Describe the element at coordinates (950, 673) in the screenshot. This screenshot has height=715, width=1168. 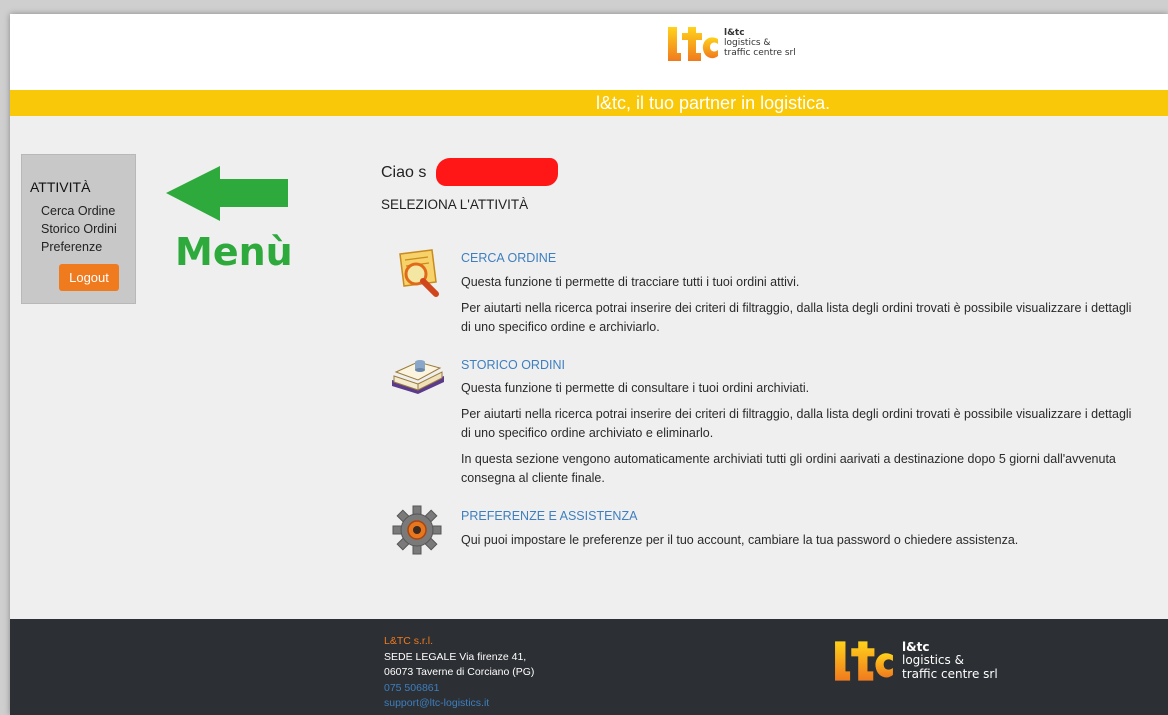
I see `footer-logo-line-2: traffic centre srl` at that location.